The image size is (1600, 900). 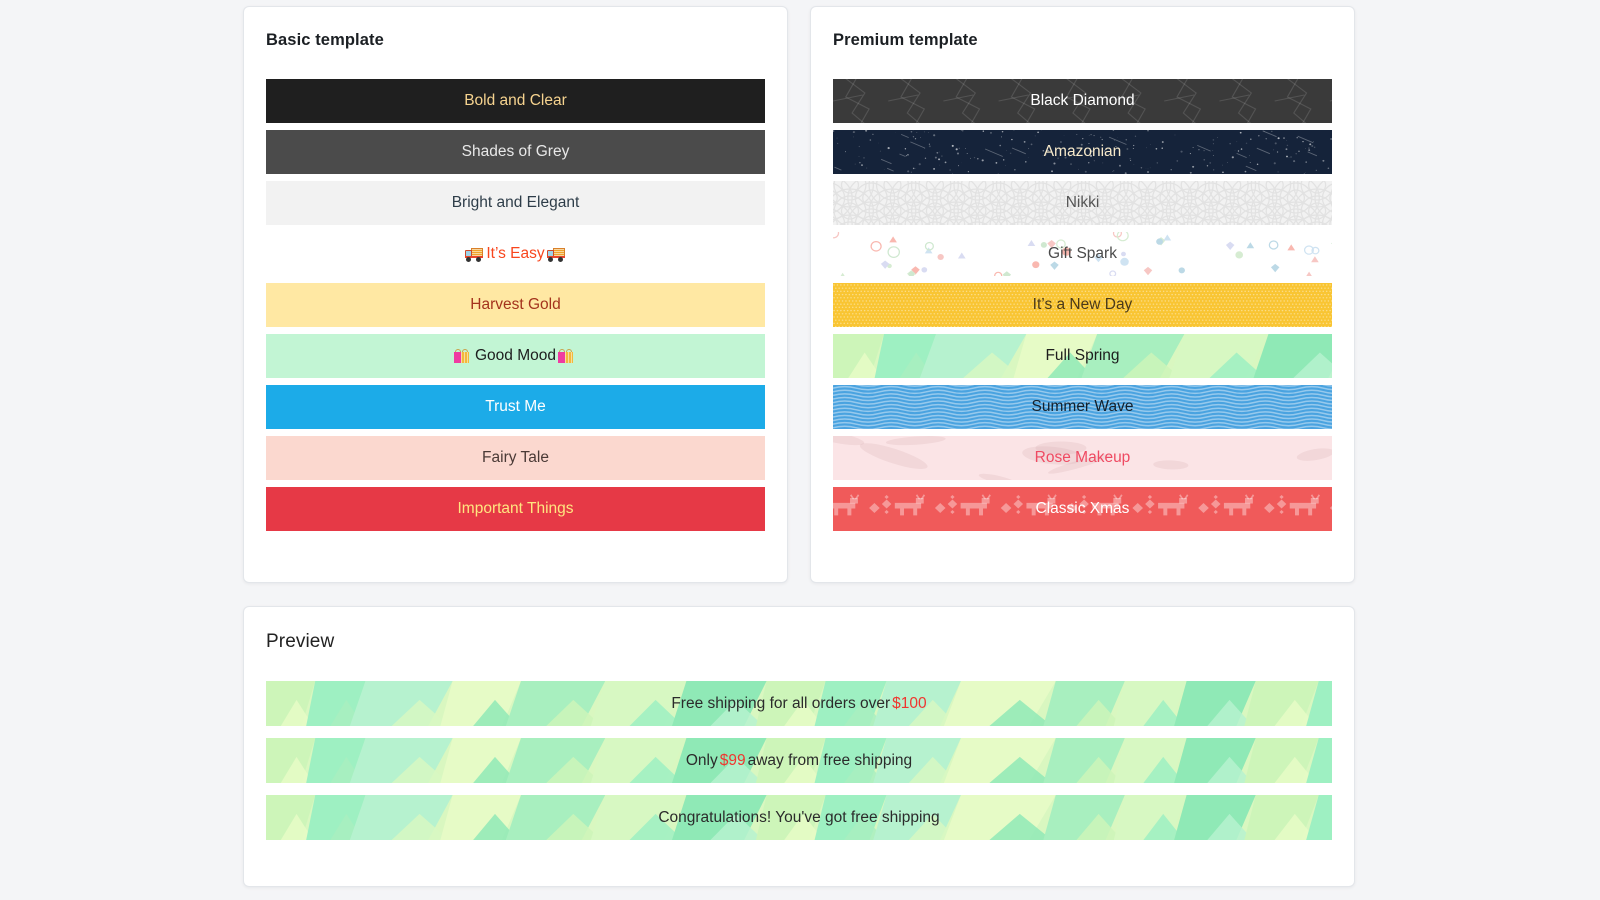 I want to click on theme-bar-good-mood: Good Mood, so click(x=515, y=356).